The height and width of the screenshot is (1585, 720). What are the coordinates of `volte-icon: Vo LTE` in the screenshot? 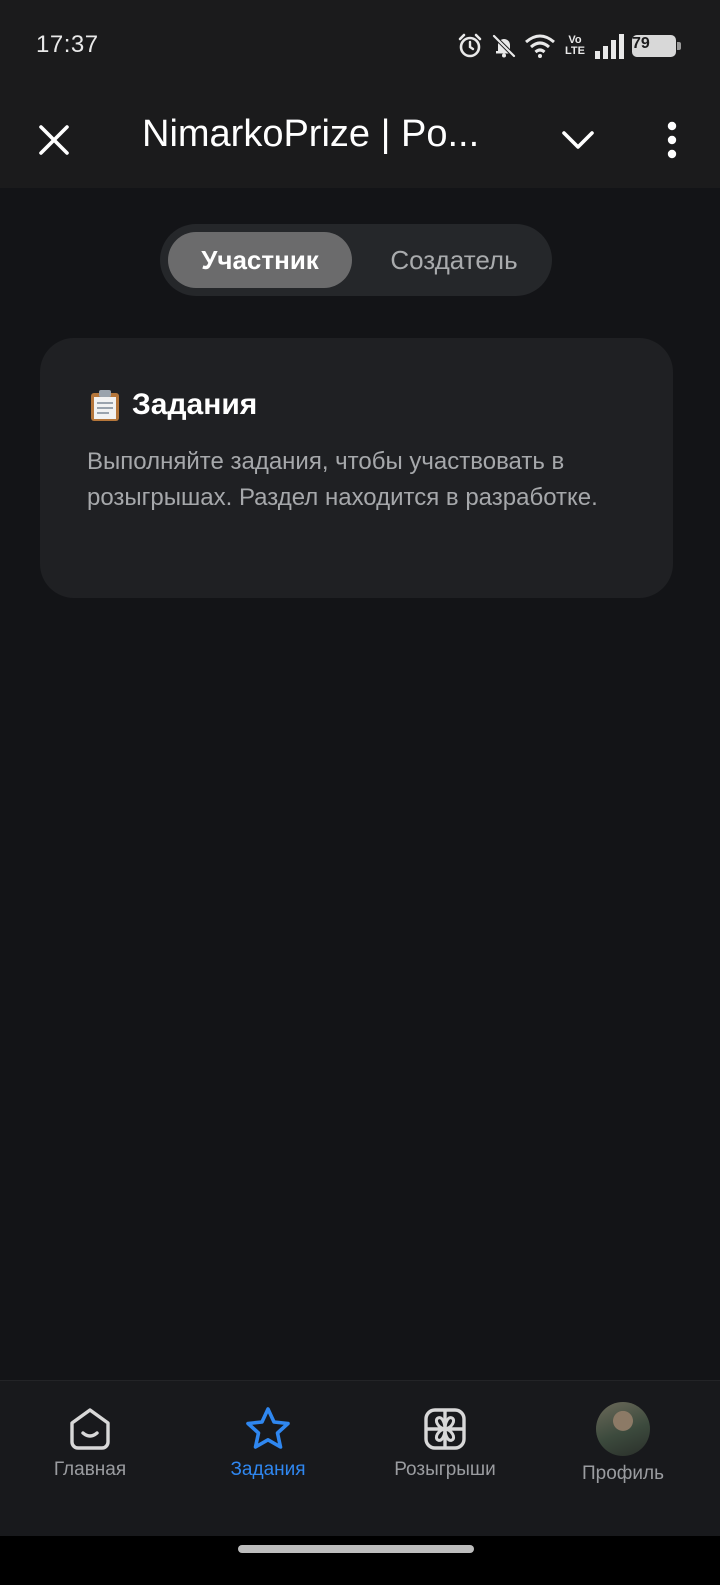 It's located at (575, 46).